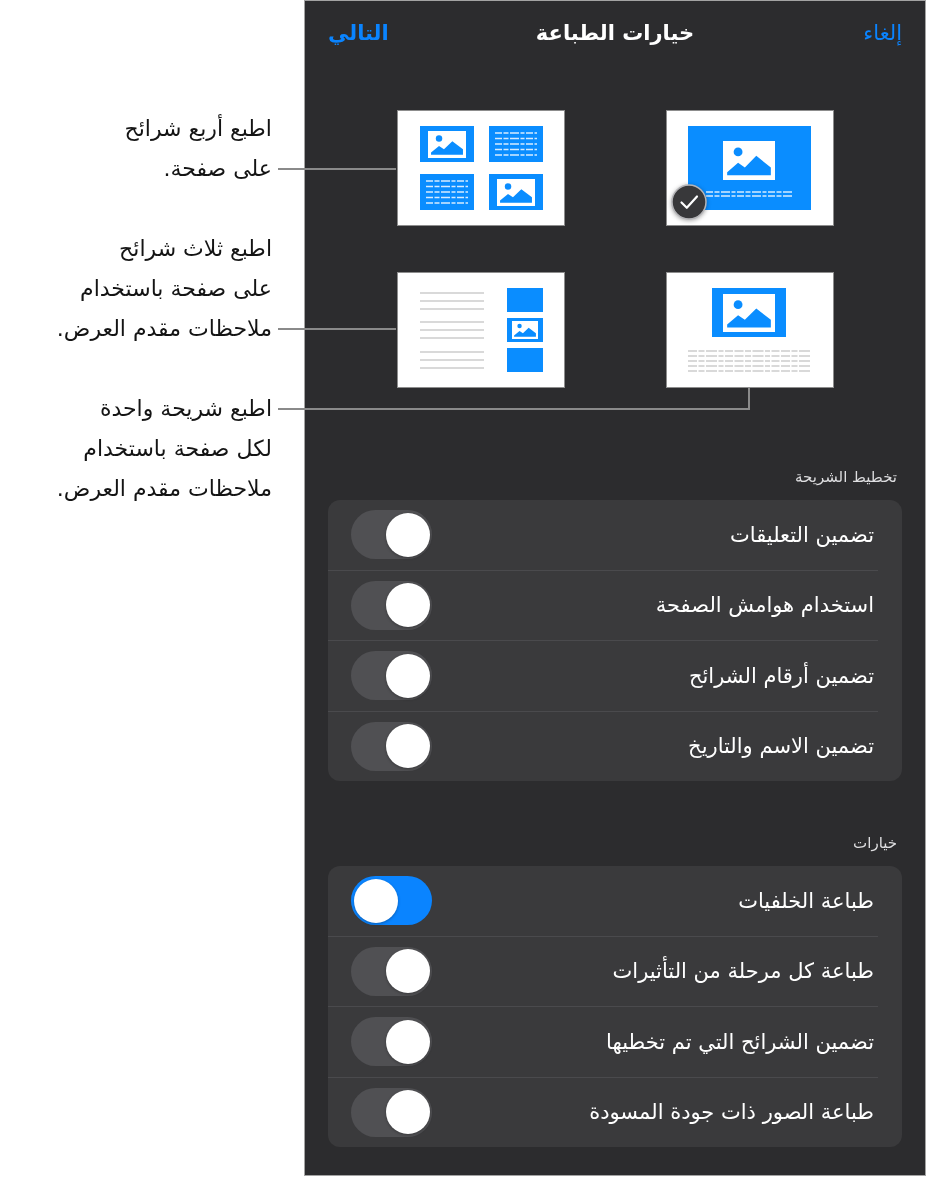 This screenshot has height=1177, width=929. I want to click on cancel-button: إلغاء, so click(882, 32).